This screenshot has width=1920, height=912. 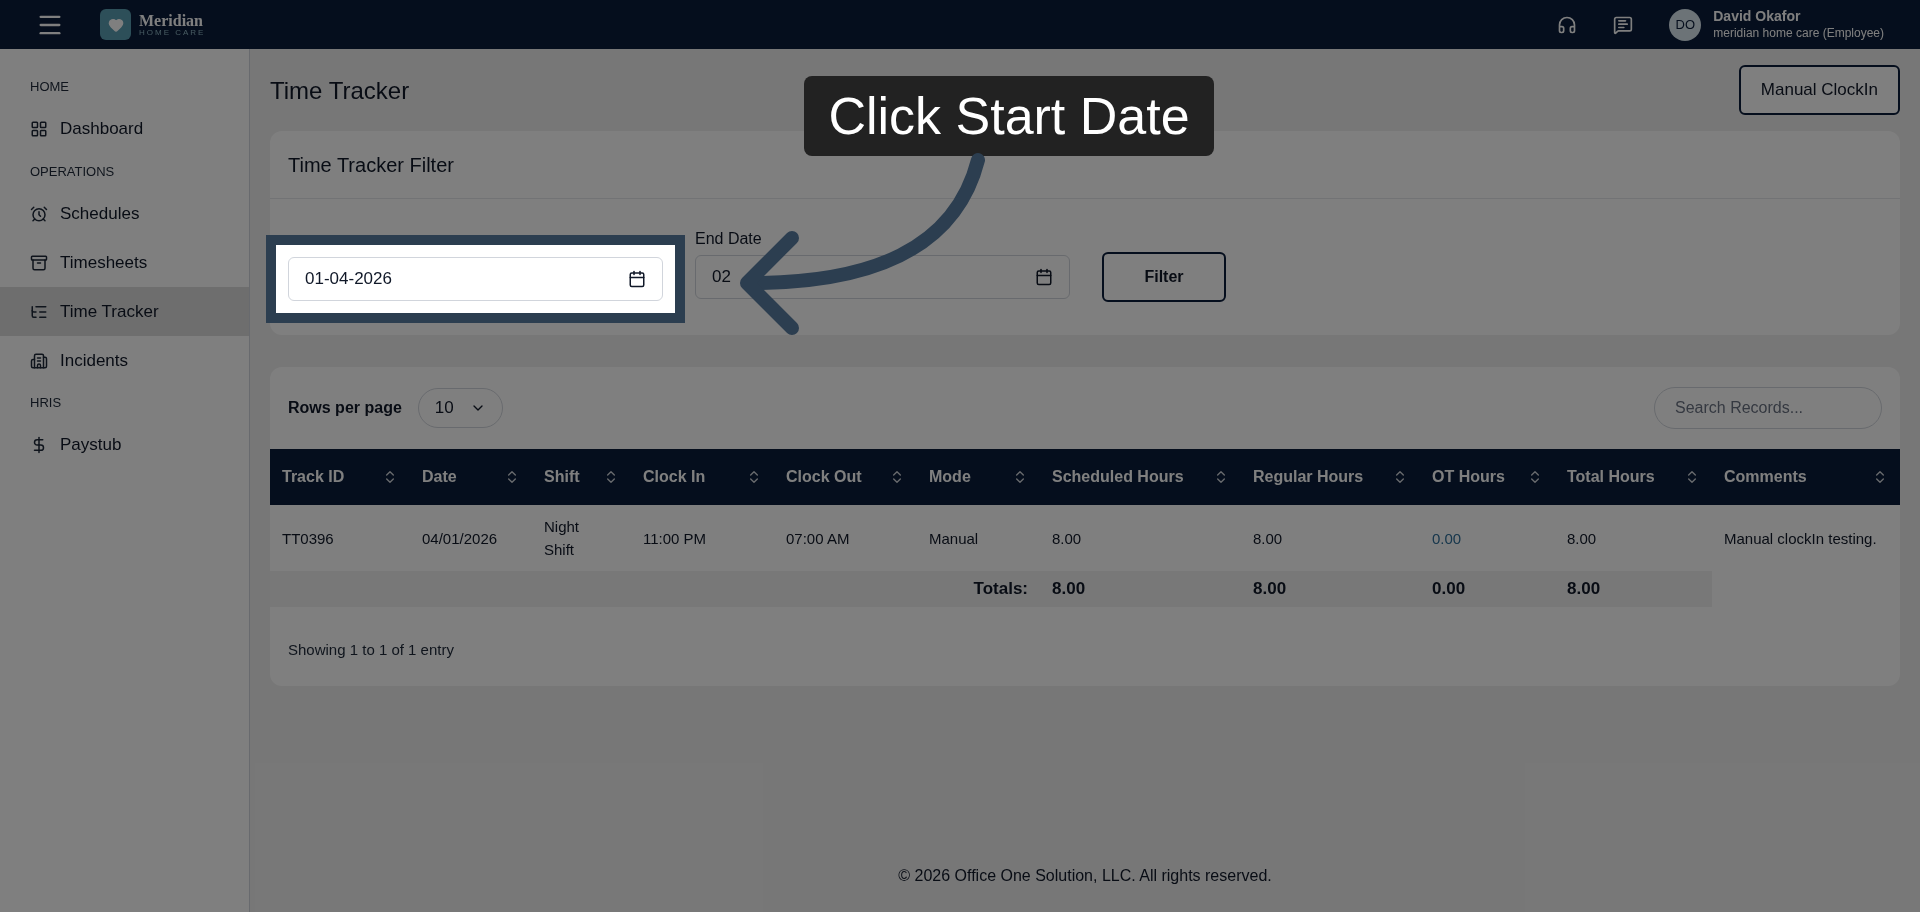 What do you see at coordinates (1757, 17) in the screenshot?
I see `user-name: David Okafor` at bounding box center [1757, 17].